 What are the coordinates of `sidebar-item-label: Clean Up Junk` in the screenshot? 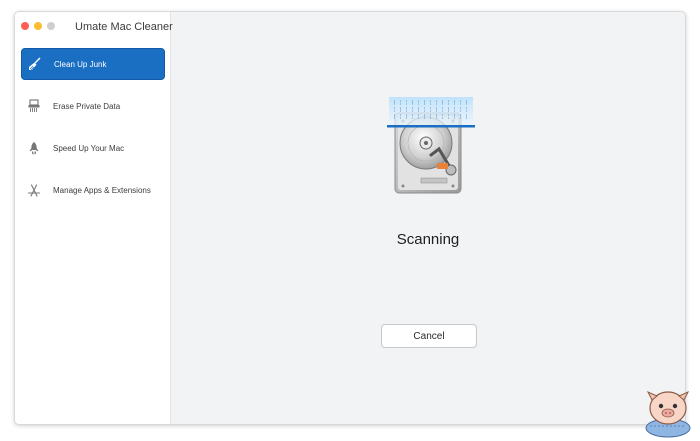 It's located at (80, 64).